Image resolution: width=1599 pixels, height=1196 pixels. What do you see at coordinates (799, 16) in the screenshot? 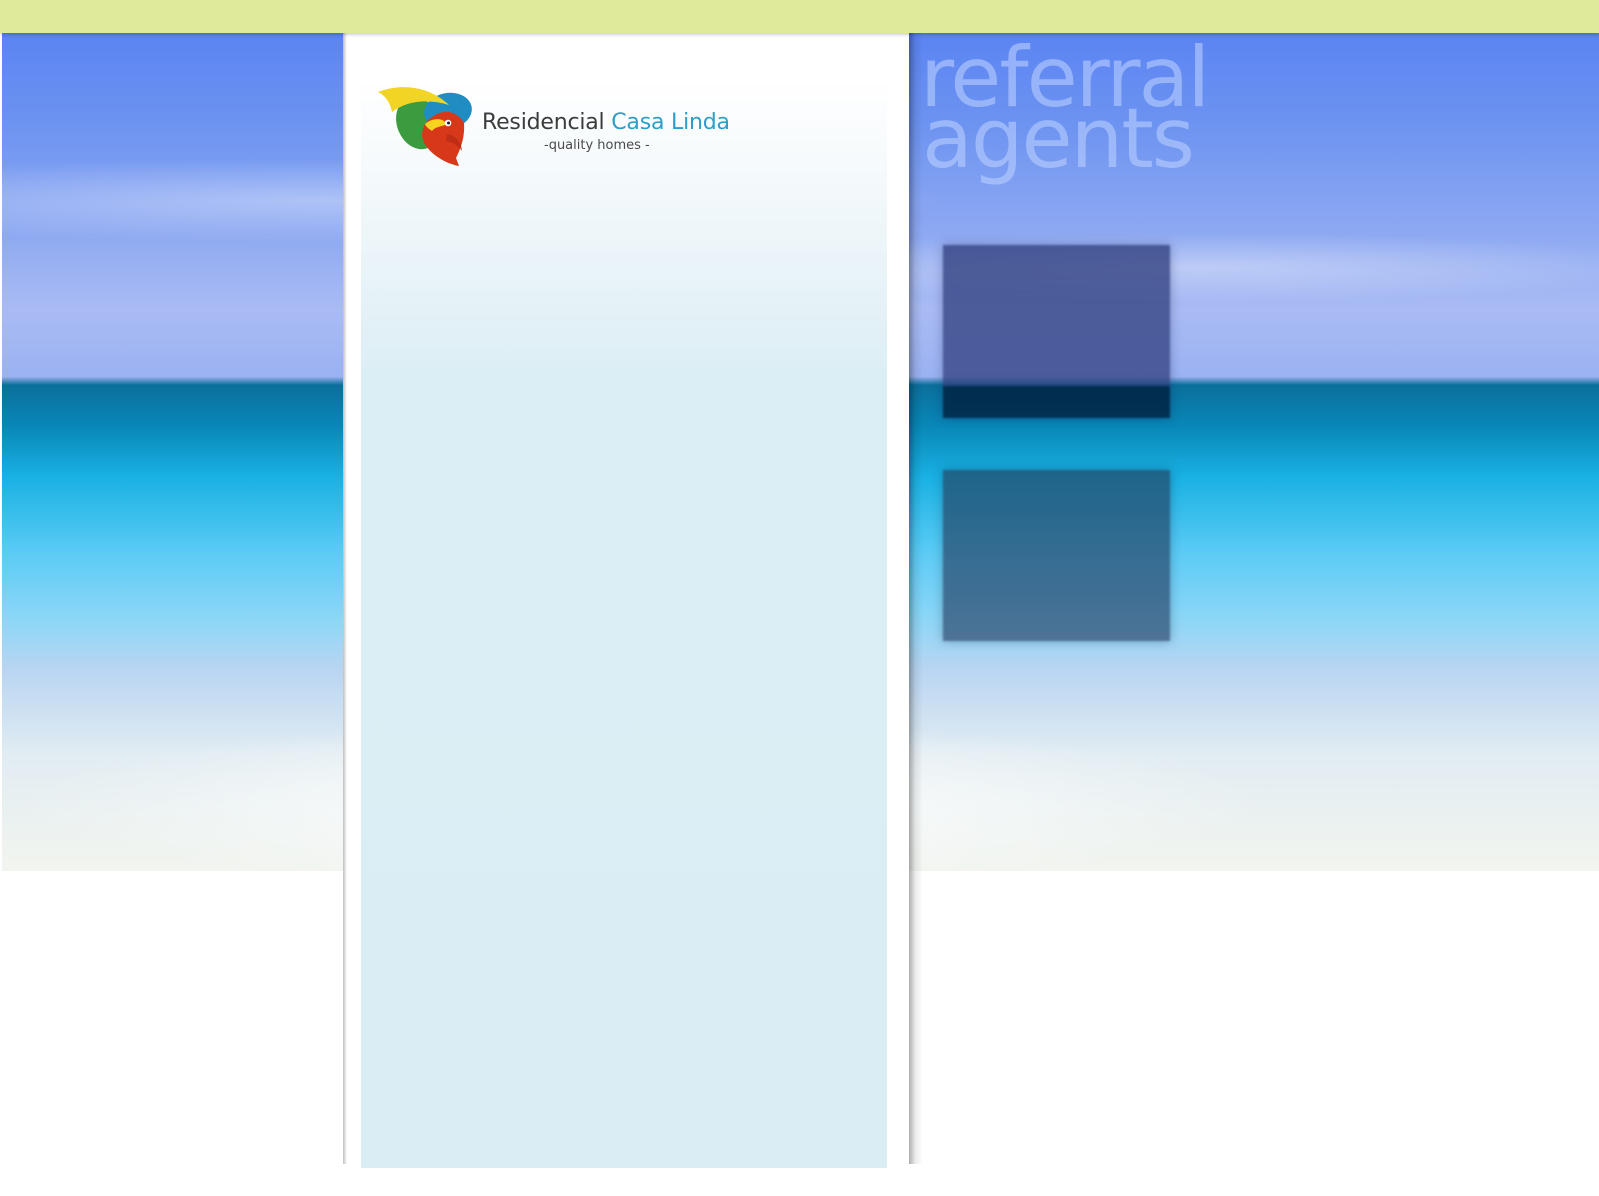
I see `top-bar` at bounding box center [799, 16].